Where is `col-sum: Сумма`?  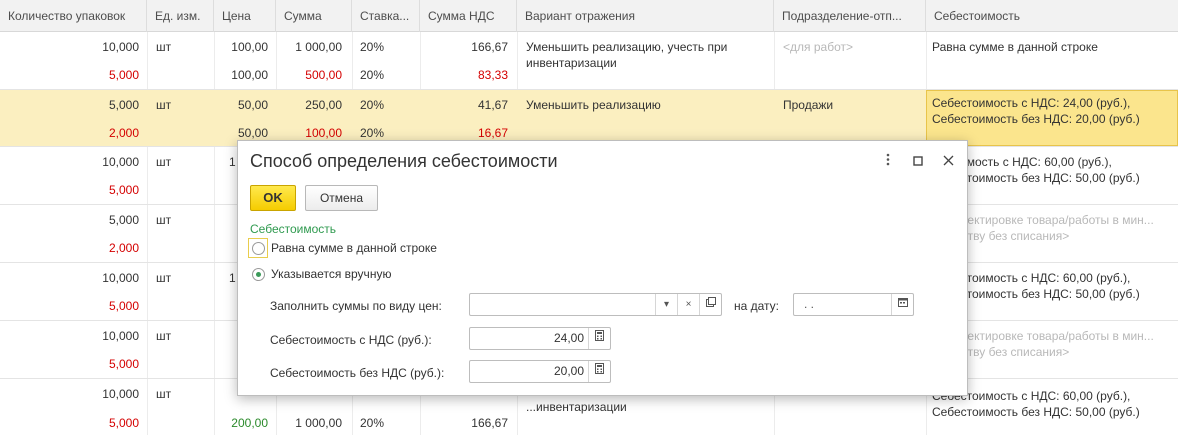
col-sum: Сумма is located at coordinates (314, 16).